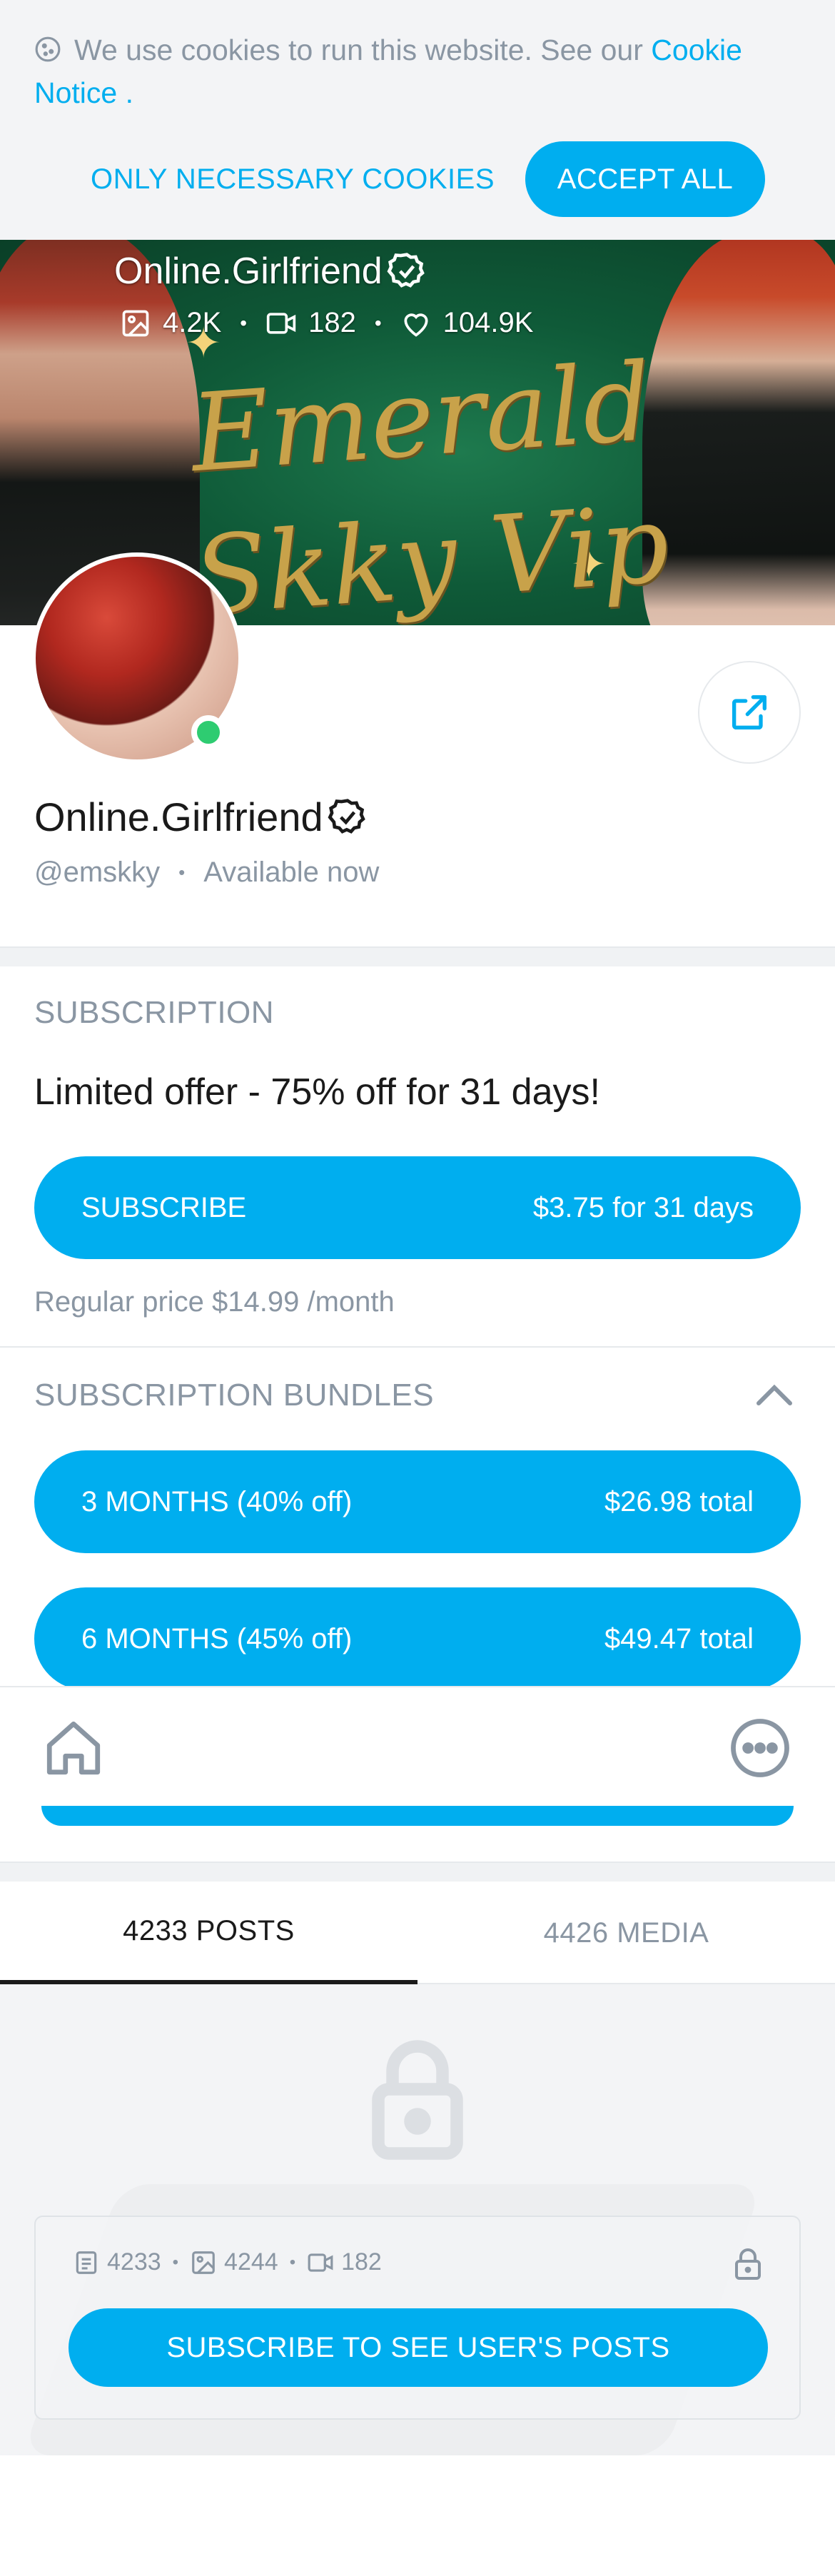 The height and width of the screenshot is (2576, 835). I want to click on profile-name: Online.Girlfriend, so click(201, 817).